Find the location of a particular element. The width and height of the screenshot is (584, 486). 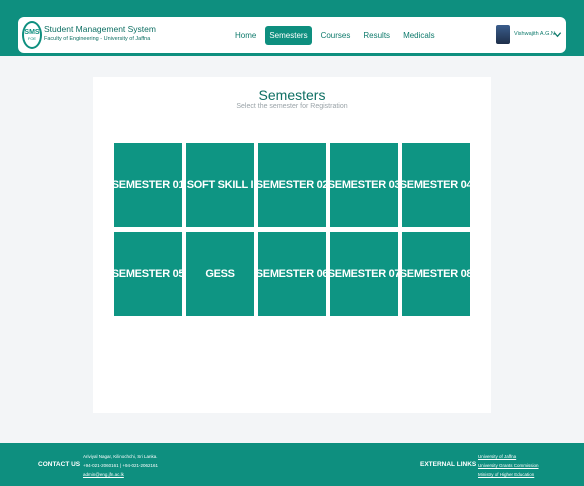

link-ugc: University Grants Commission is located at coordinates (508, 465).